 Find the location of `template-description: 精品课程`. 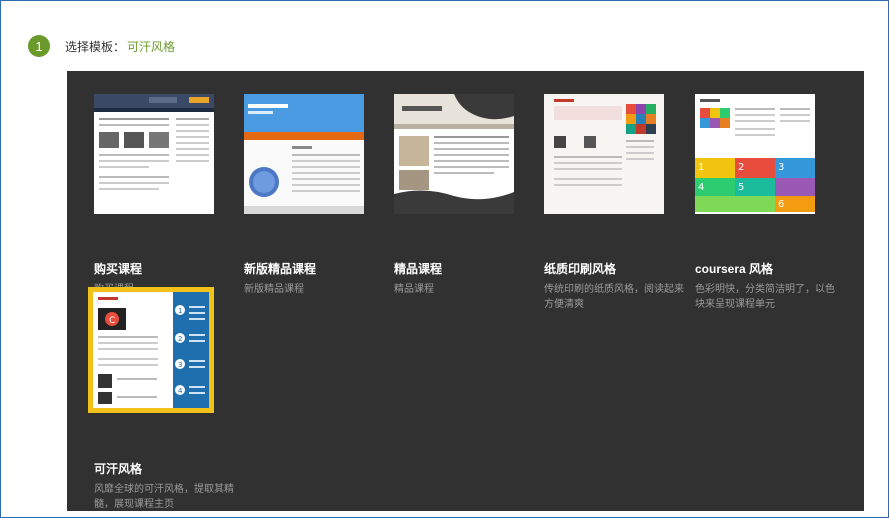

template-description: 精品课程 is located at coordinates (414, 289).